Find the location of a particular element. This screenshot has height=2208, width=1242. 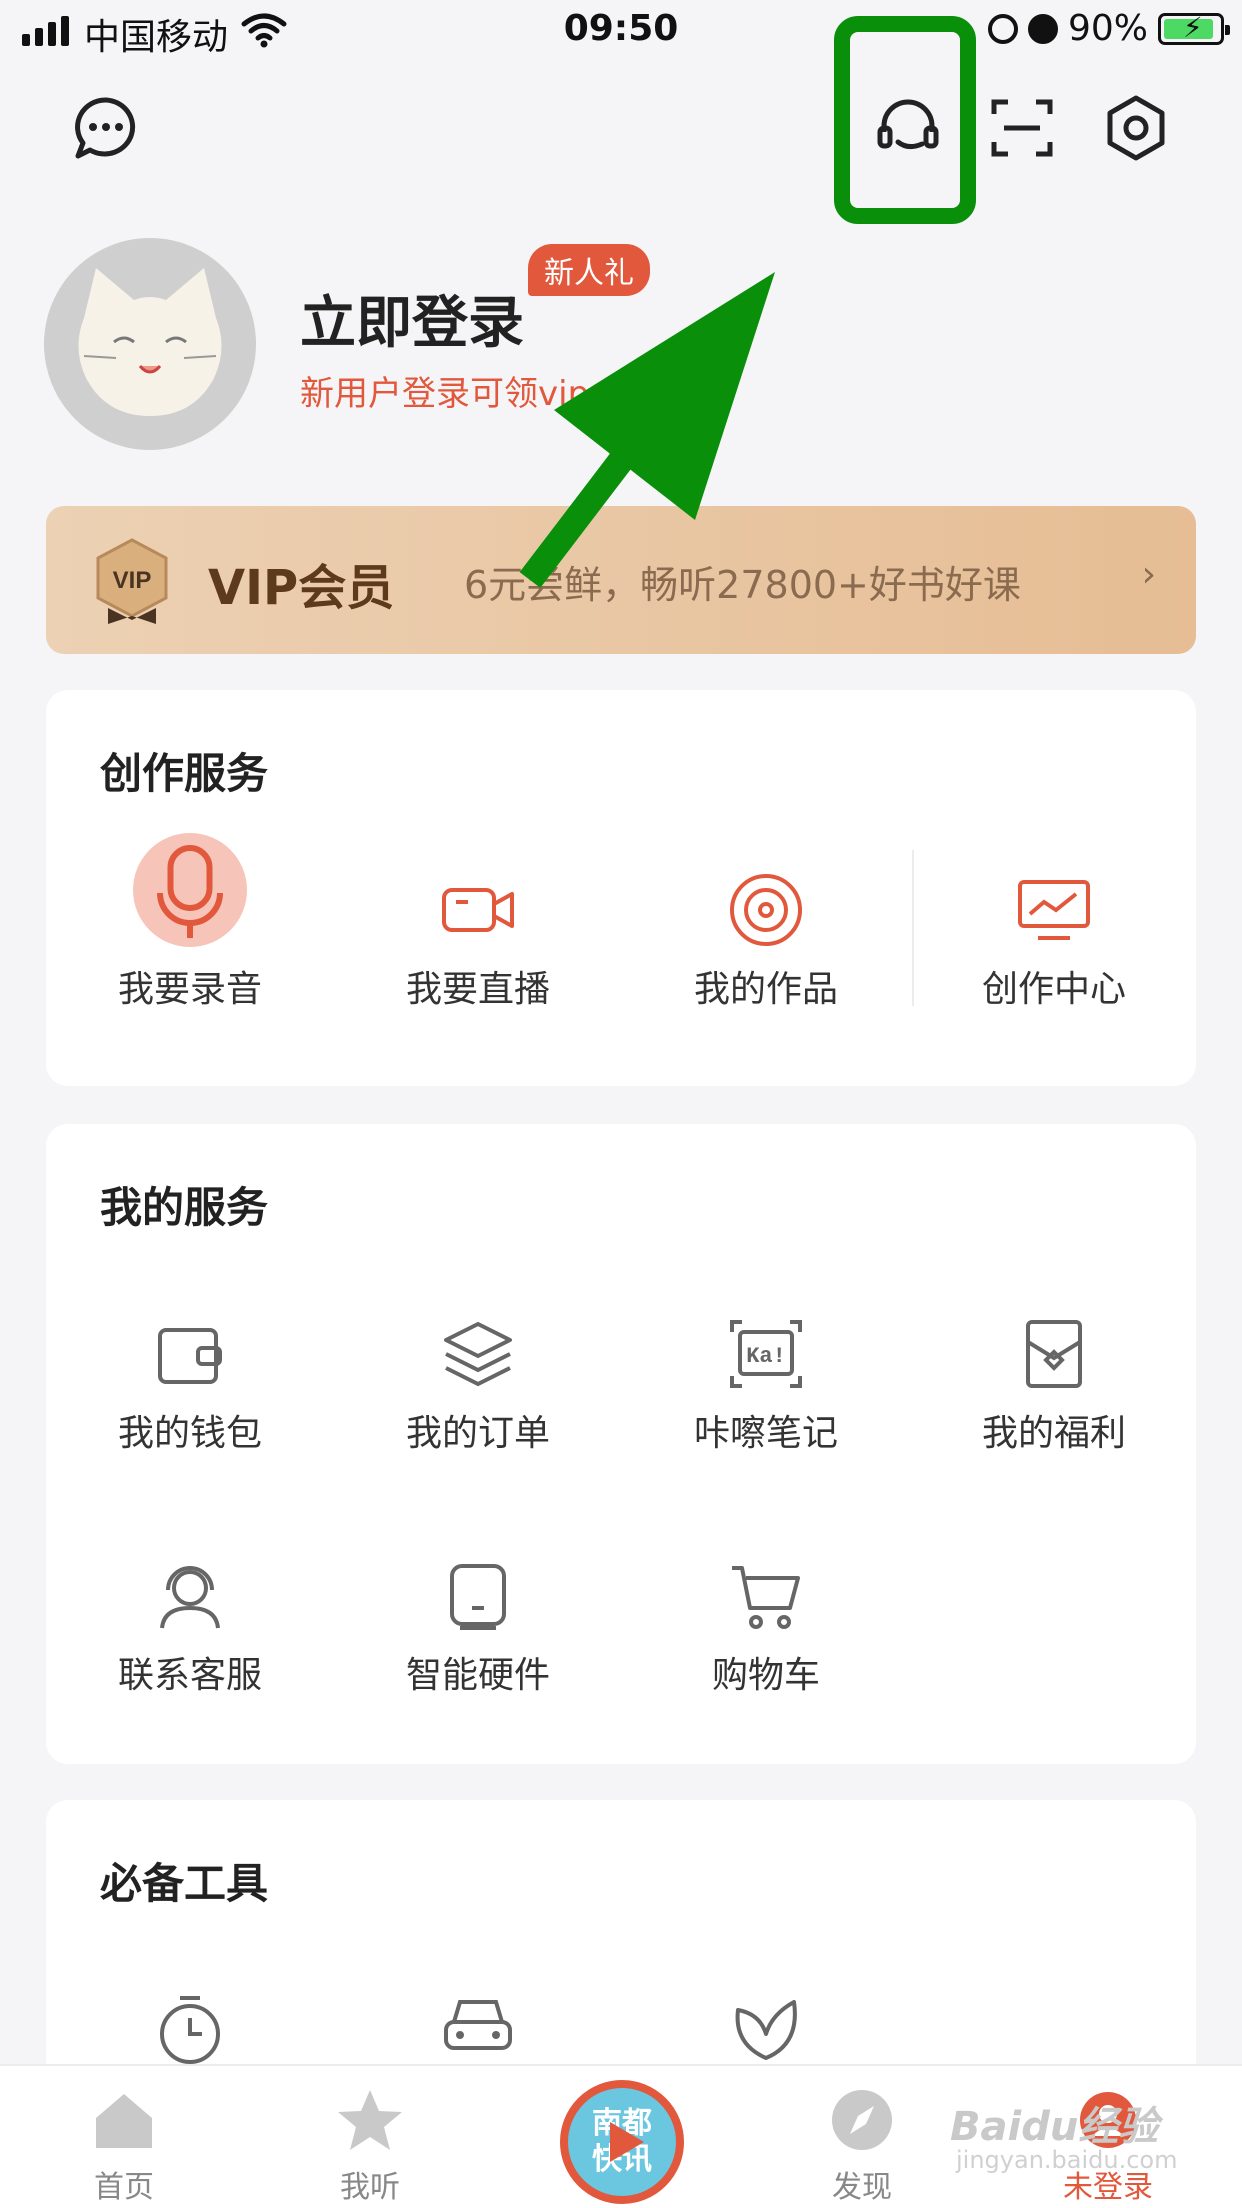

creation-center-label: 创作中心 is located at coordinates (1053, 989).